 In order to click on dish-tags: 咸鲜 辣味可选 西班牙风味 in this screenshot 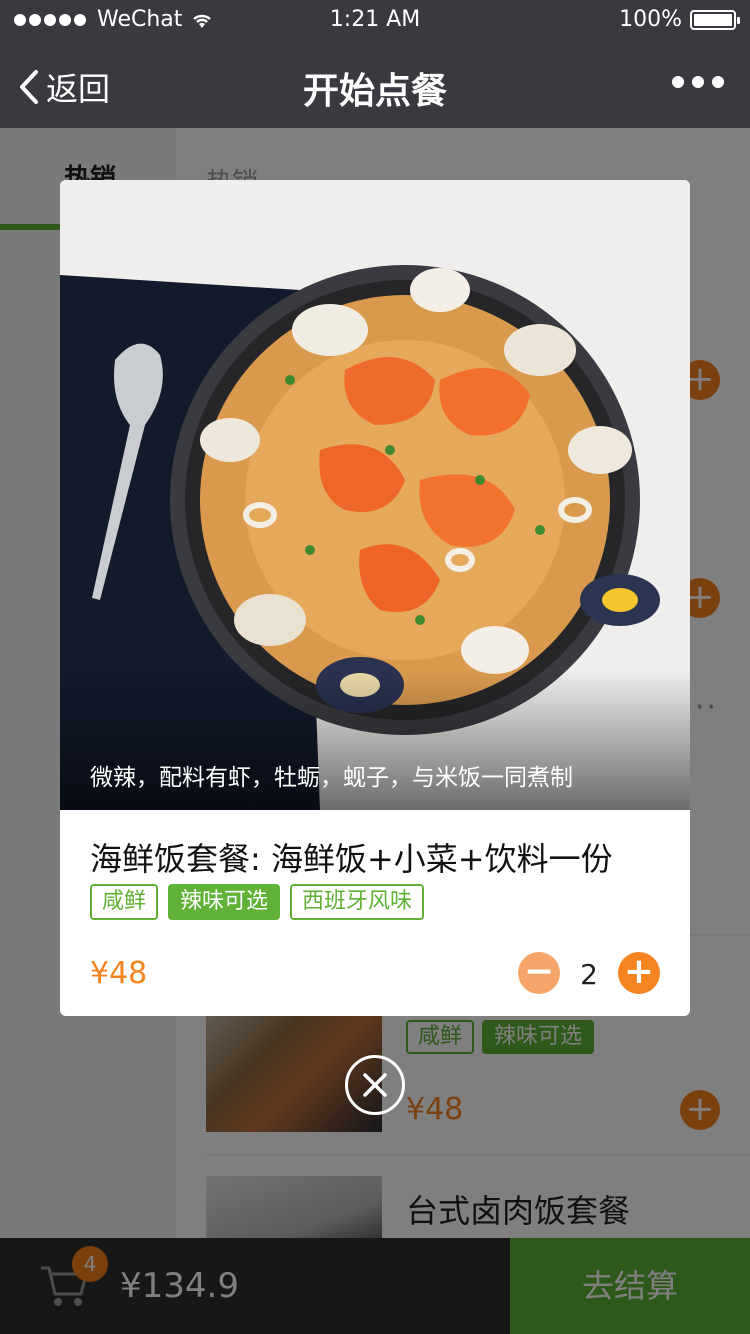, I will do `click(257, 902)`.